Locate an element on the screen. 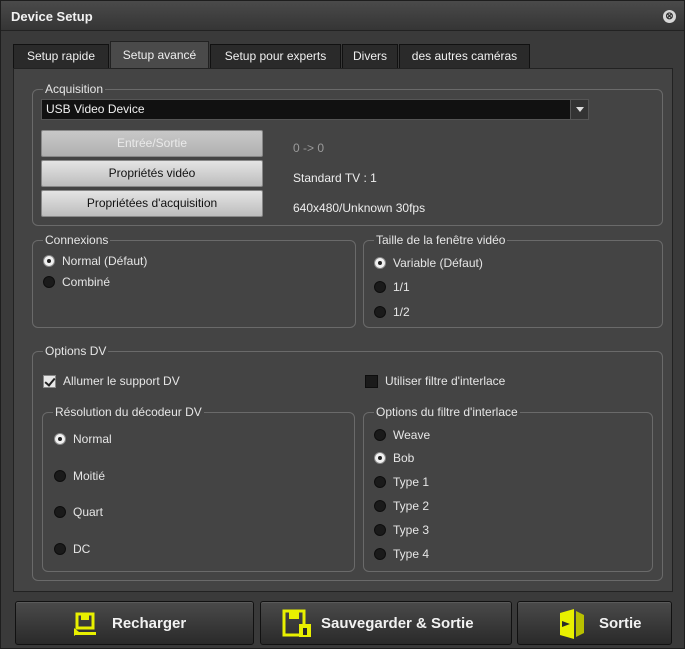 This screenshot has width=685, height=649. radio-decoder-normal: Normal is located at coordinates (83, 439).